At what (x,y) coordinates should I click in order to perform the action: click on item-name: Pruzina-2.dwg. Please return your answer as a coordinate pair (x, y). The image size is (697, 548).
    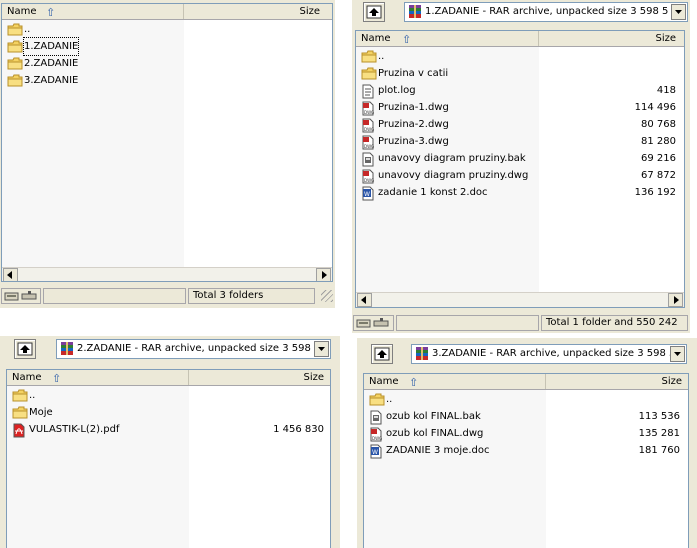
    Looking at the image, I should click on (413, 124).